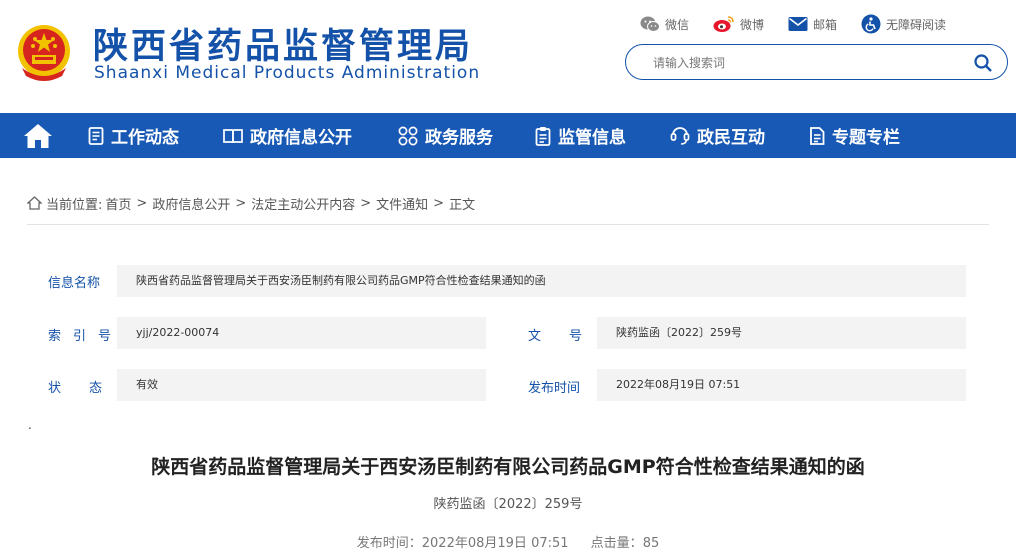 The image size is (1016, 560). What do you see at coordinates (781, 385) in the screenshot?
I see `info-date-value: 2022年08月19日 07:51` at bounding box center [781, 385].